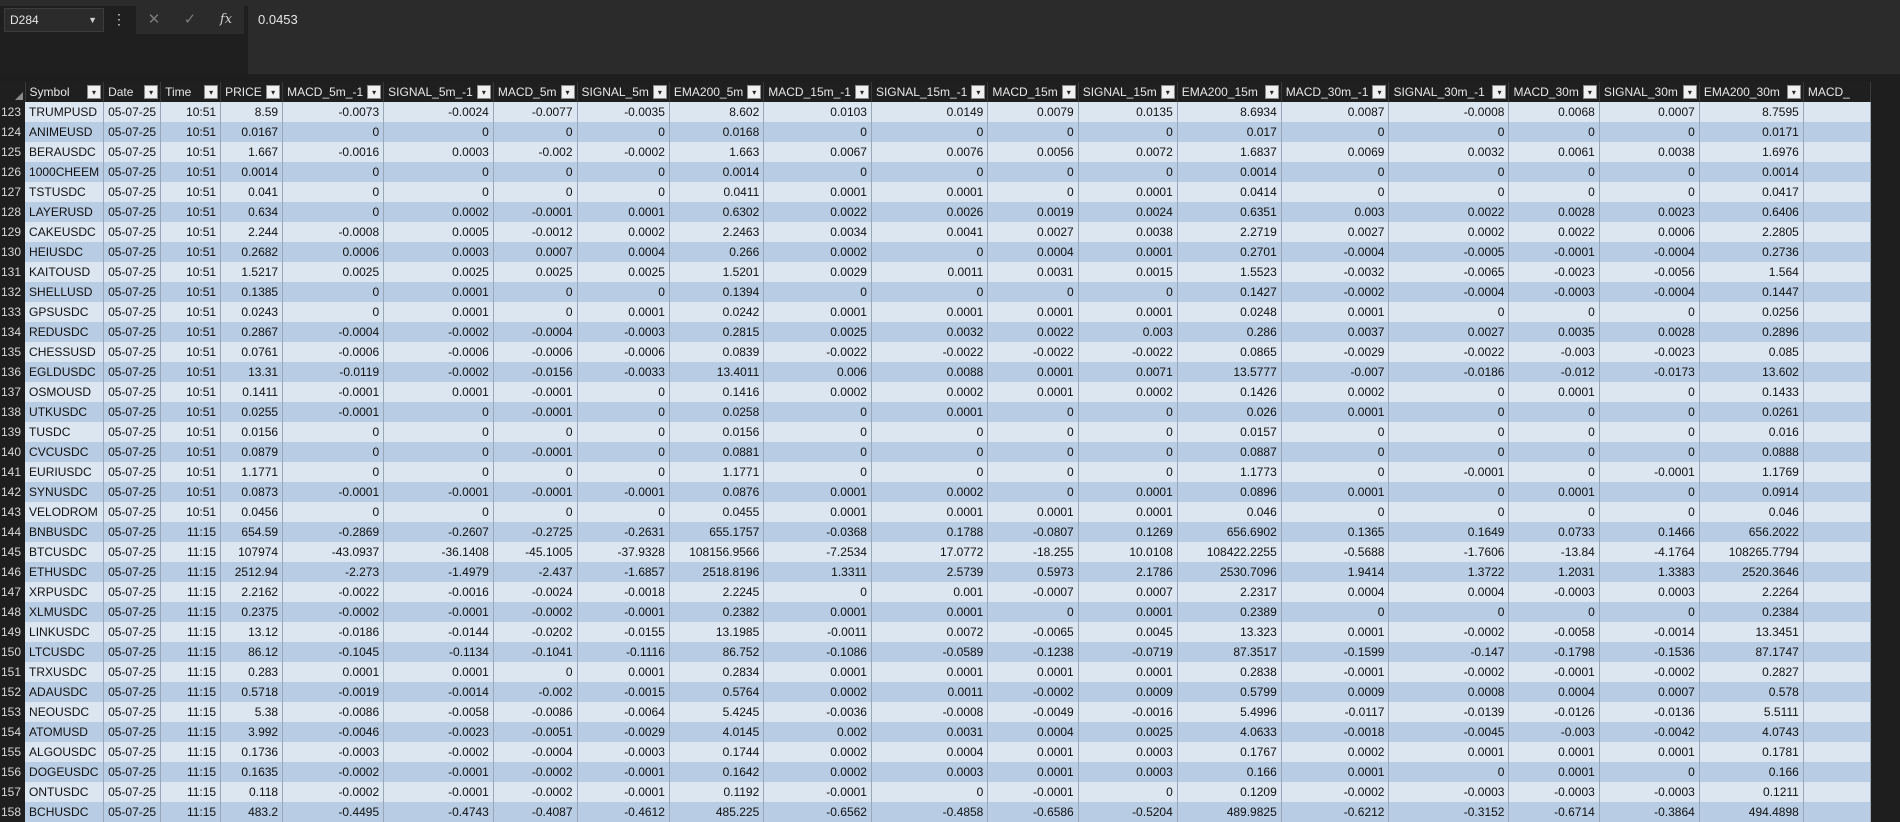  Describe the element at coordinates (438, 632) in the screenshot. I see `cell: -0.0144` at that location.